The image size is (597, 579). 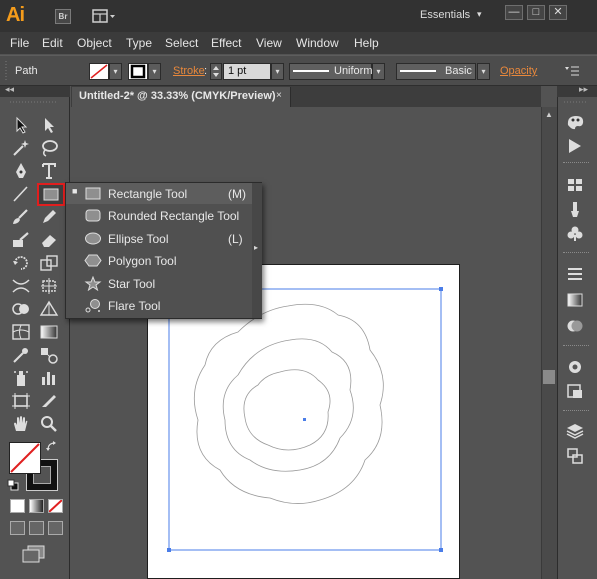 What do you see at coordinates (139, 43) in the screenshot?
I see `menu-type: Type` at bounding box center [139, 43].